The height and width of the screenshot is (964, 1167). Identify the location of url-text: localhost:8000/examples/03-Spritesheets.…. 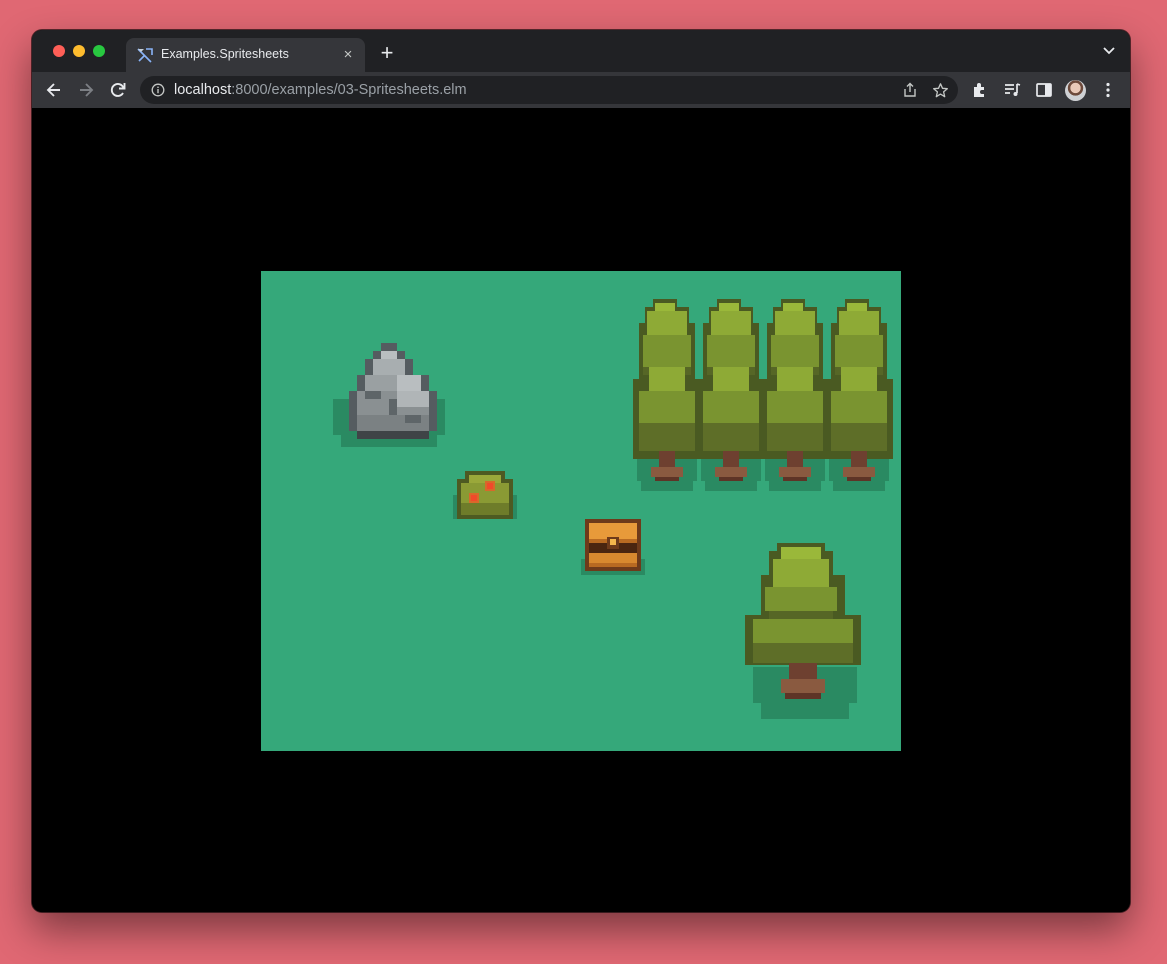
(320, 90).